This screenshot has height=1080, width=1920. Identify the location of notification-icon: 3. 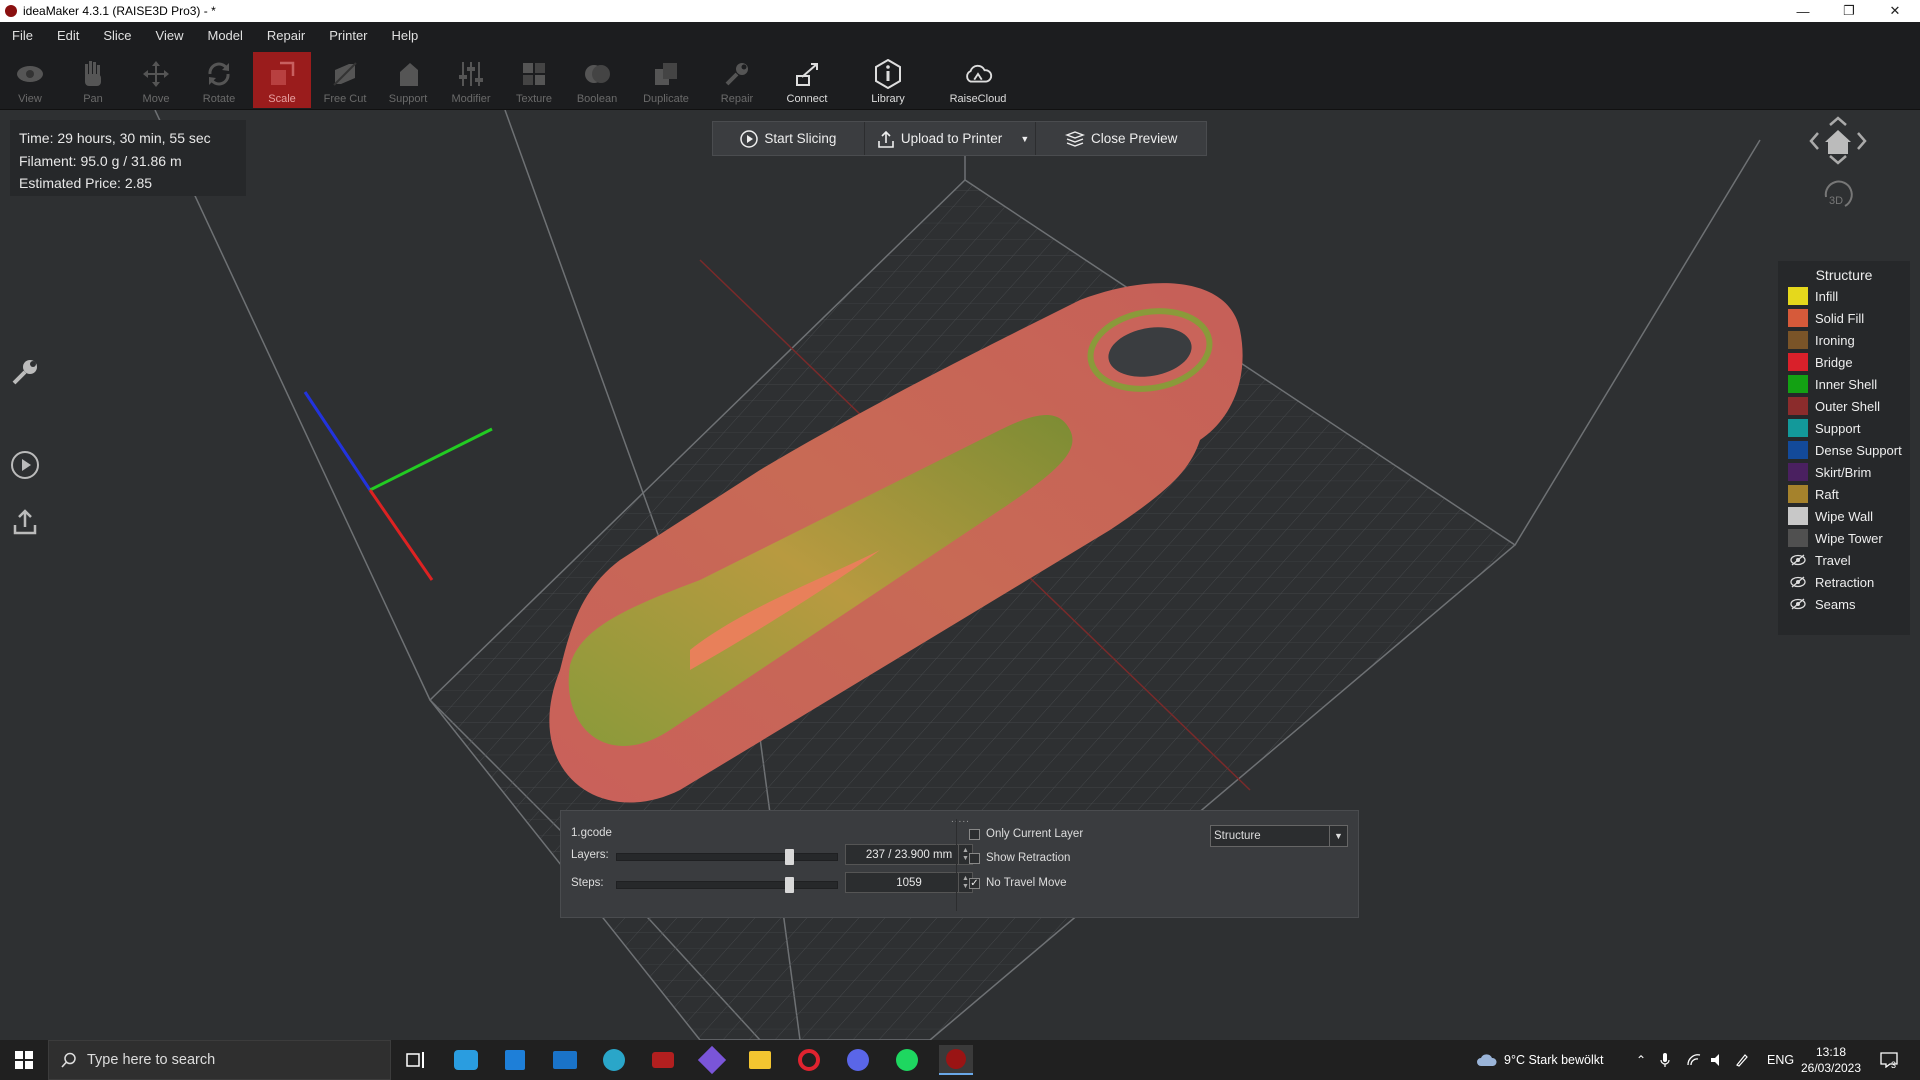
(1889, 1060).